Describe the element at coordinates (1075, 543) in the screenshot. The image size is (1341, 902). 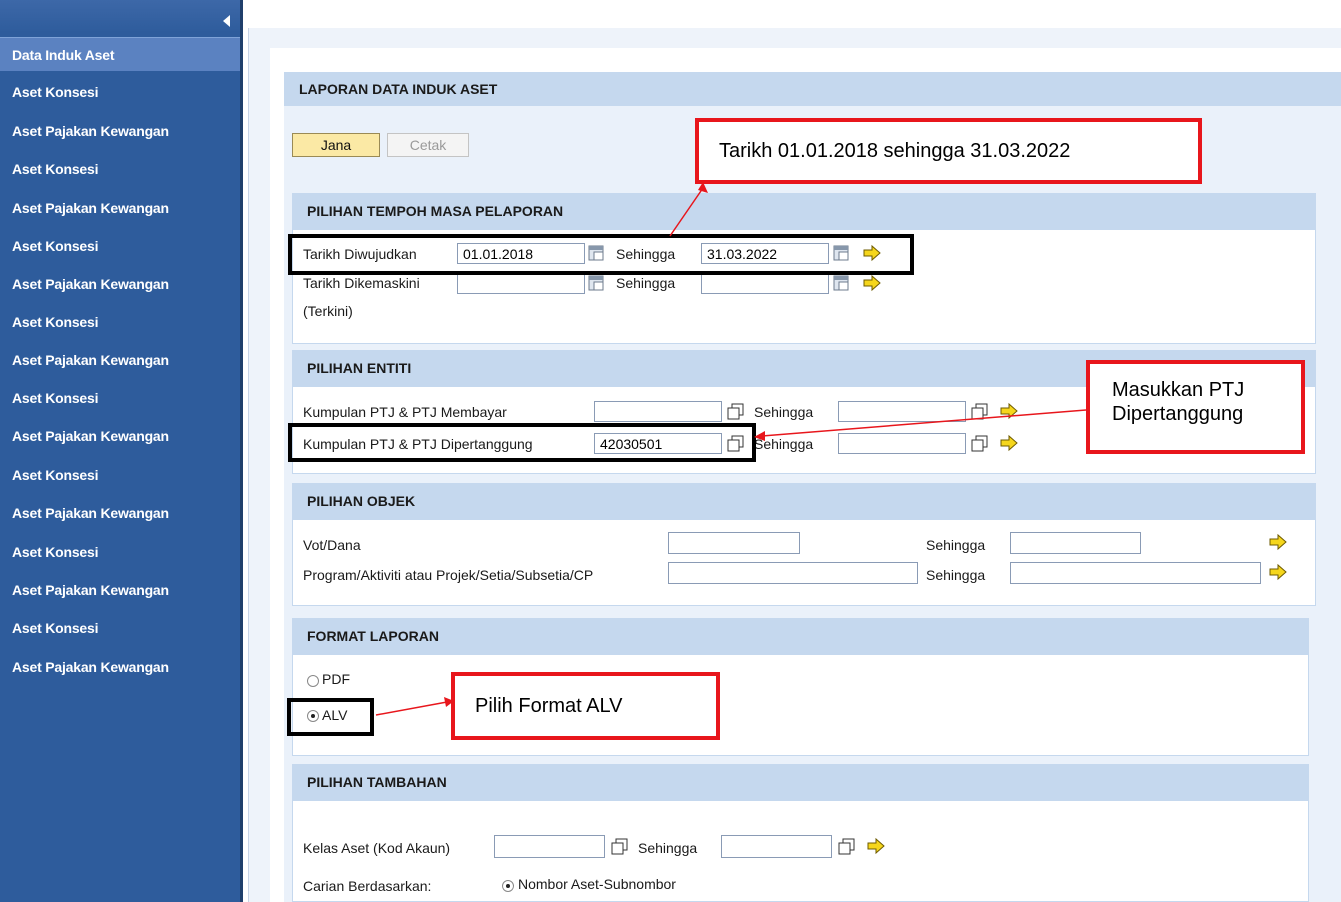
I see `vot-to-input` at that location.